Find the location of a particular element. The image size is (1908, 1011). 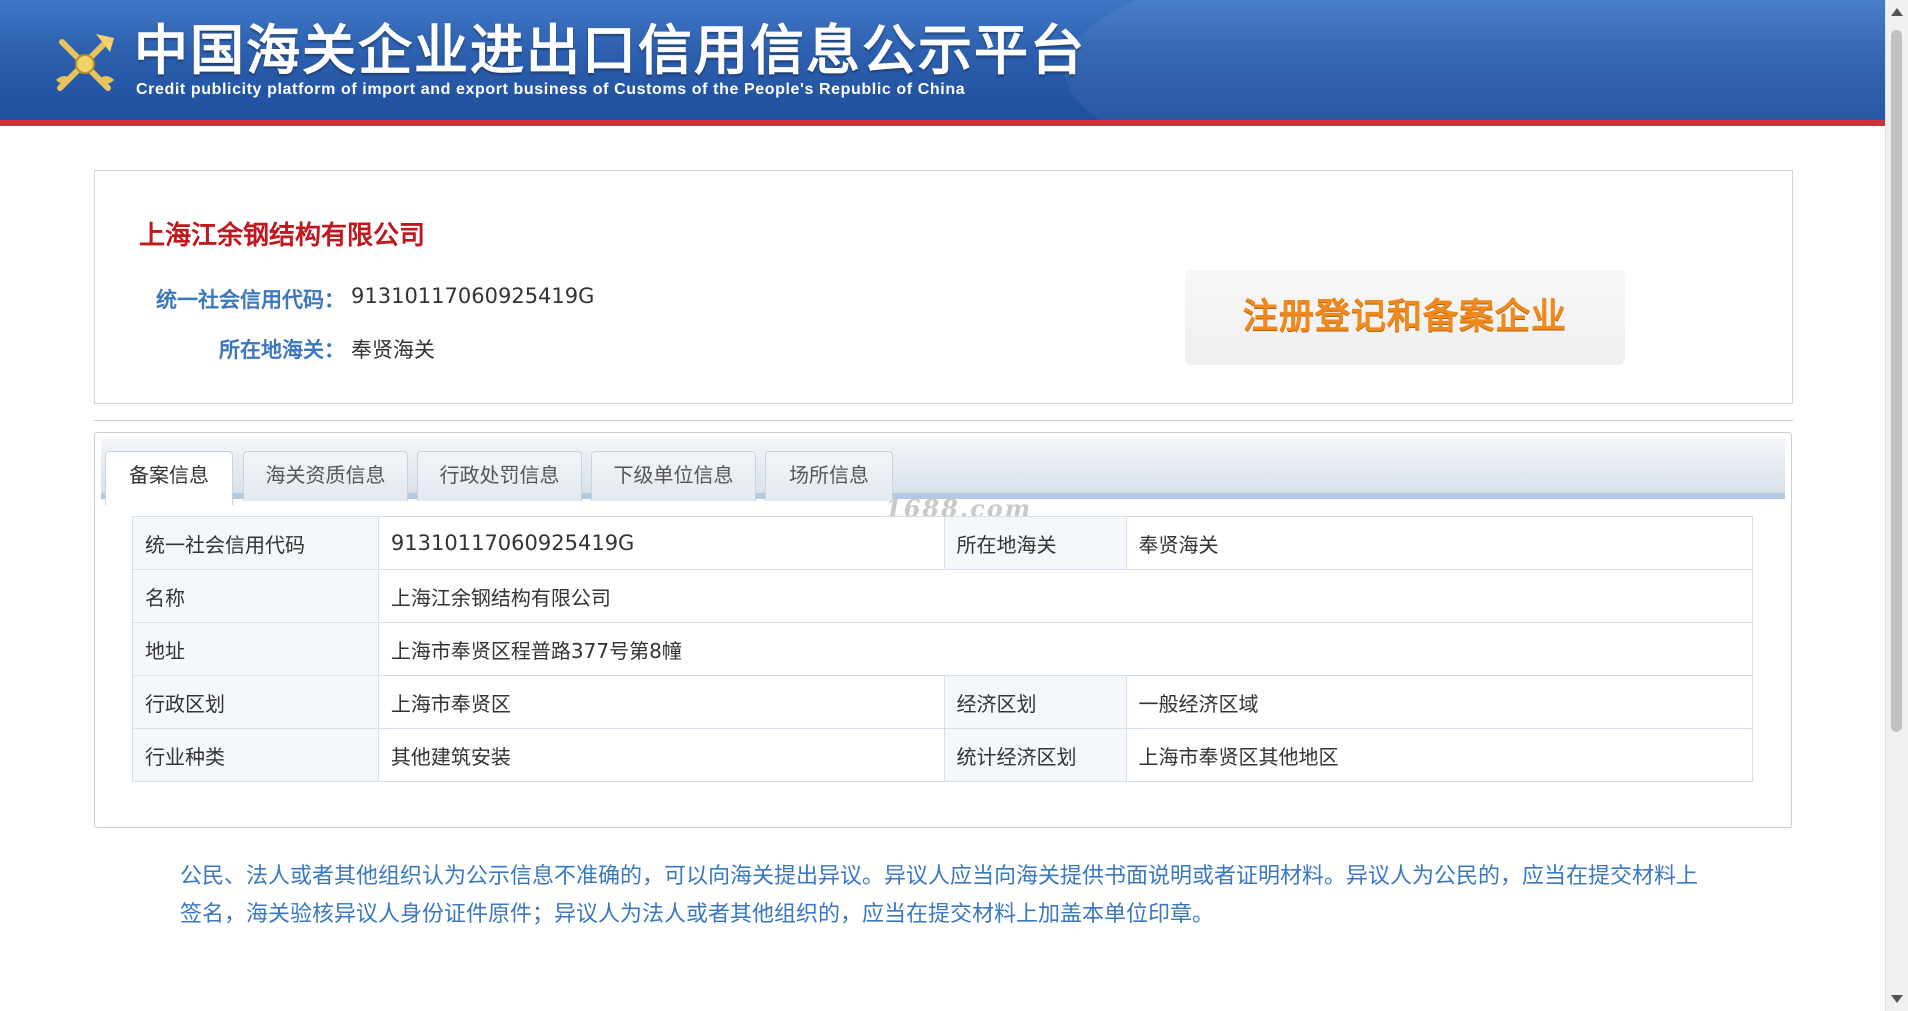

table-value: 上海市奉贤区 is located at coordinates (661, 702).